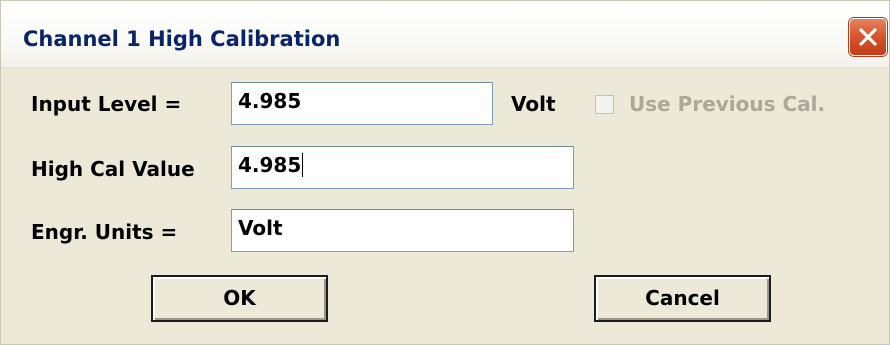 The width and height of the screenshot is (890, 345). Describe the element at coordinates (104, 232) in the screenshot. I see `engr-units-label: Engr. Units =` at that location.